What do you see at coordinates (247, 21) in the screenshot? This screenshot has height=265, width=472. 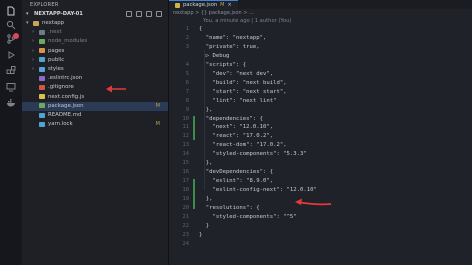 I see `git-blame-codelens: You, a minute ago | 1 author (You)` at bounding box center [247, 21].